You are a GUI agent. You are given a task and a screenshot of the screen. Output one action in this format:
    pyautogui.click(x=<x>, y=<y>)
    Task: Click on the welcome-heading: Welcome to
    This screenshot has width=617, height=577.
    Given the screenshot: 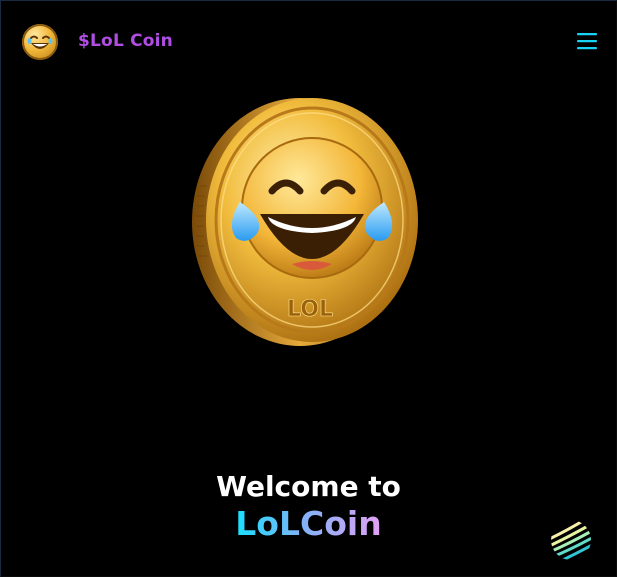 What is the action you would take?
    pyautogui.click(x=308, y=486)
    